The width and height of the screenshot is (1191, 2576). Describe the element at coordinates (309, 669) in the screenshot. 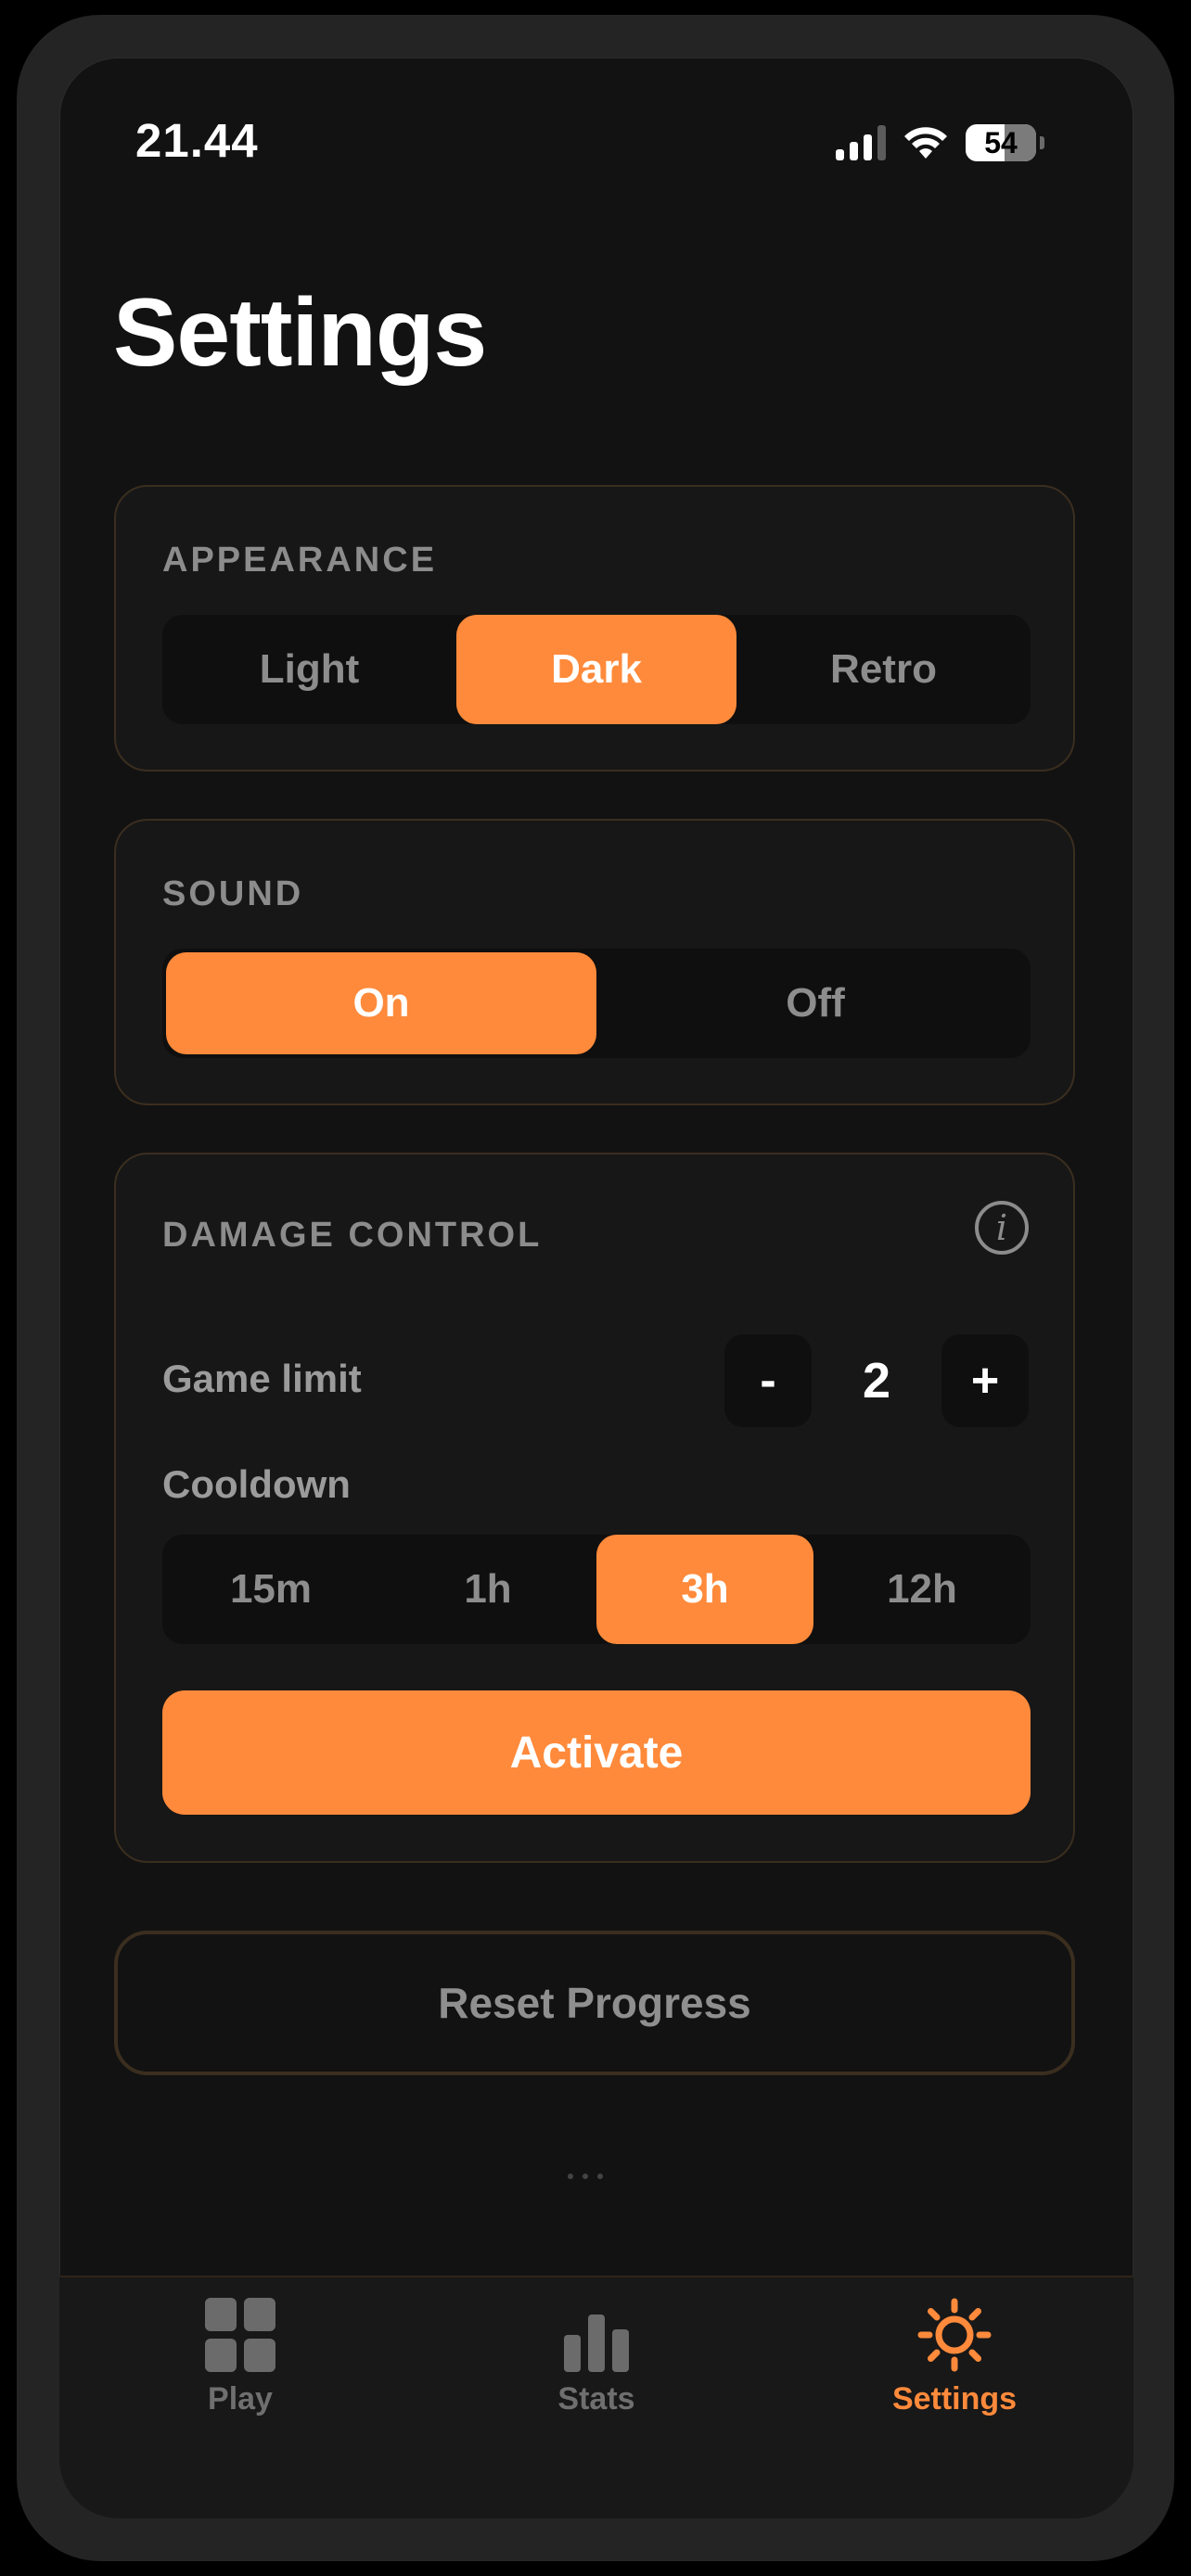

I see `appearance-option-light: Light` at that location.